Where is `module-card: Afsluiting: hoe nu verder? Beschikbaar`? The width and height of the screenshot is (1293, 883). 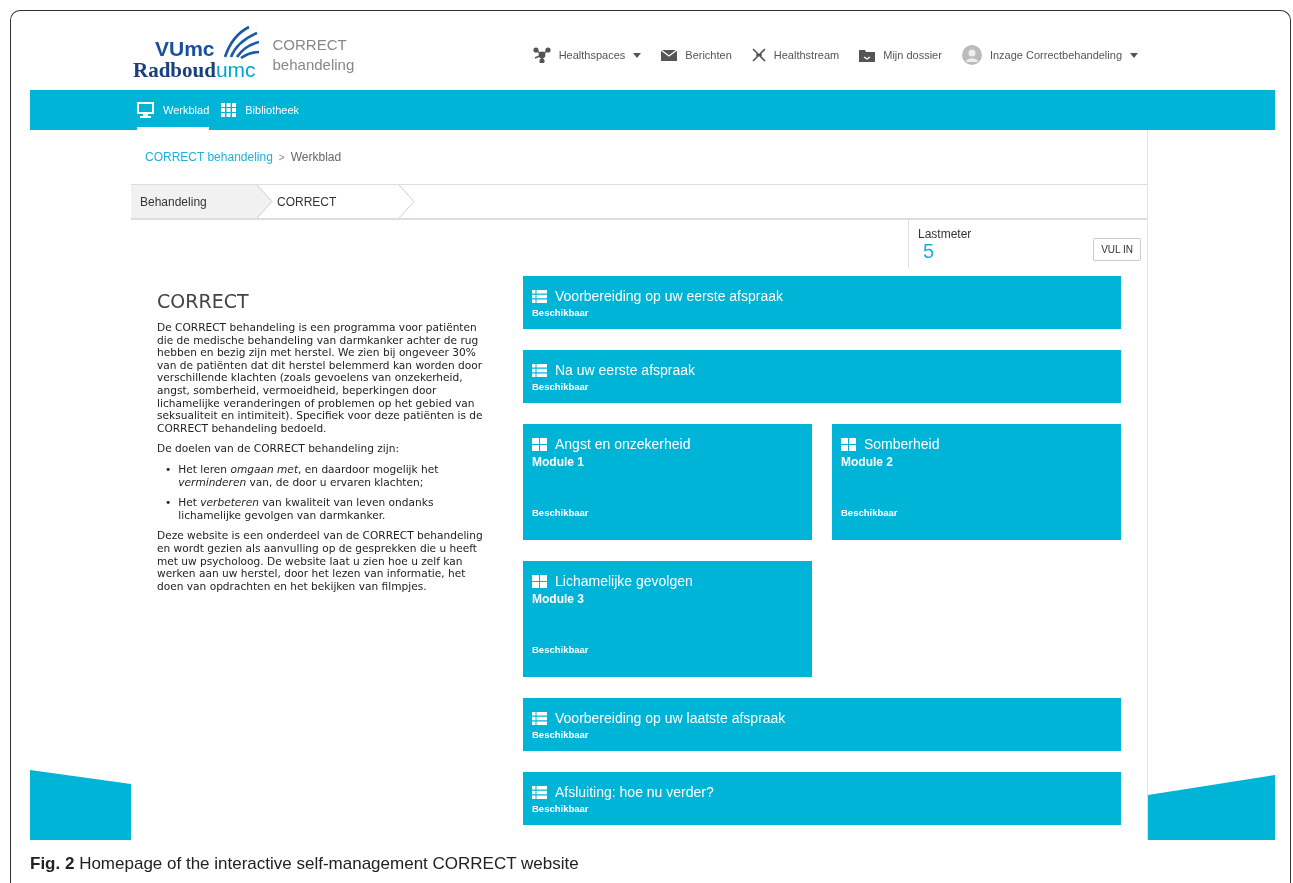 module-card: Afsluiting: hoe nu verder? Beschikbaar is located at coordinates (822, 798).